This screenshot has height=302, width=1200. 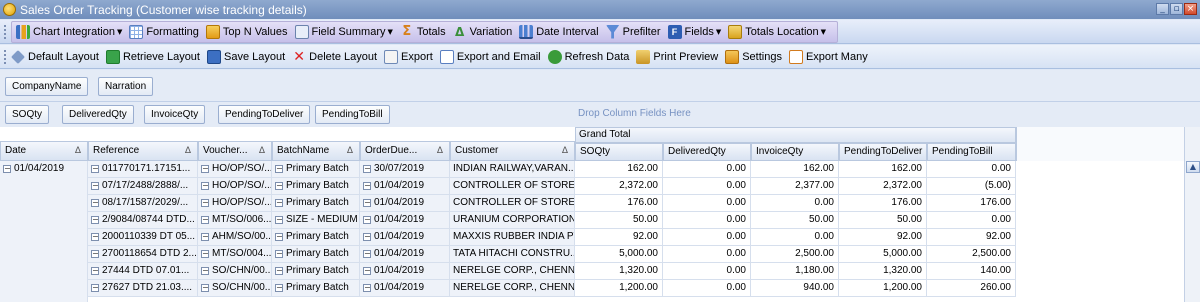 What do you see at coordinates (795, 254) in the screenshot?
I see `value-cell-invoiceqty: 2,500.00` at bounding box center [795, 254].